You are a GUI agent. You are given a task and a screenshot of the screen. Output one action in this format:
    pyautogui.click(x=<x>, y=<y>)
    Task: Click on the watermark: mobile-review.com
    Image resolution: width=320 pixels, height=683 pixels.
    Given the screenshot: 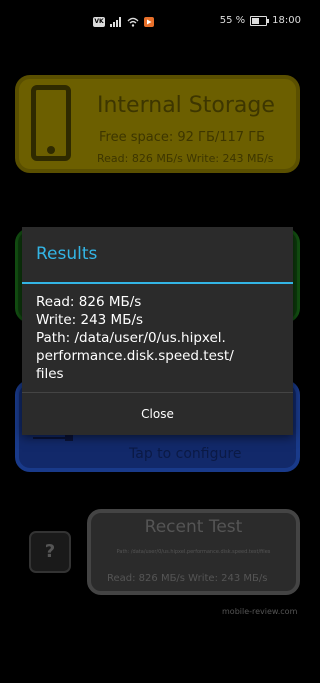 What is the action you would take?
    pyautogui.click(x=260, y=611)
    